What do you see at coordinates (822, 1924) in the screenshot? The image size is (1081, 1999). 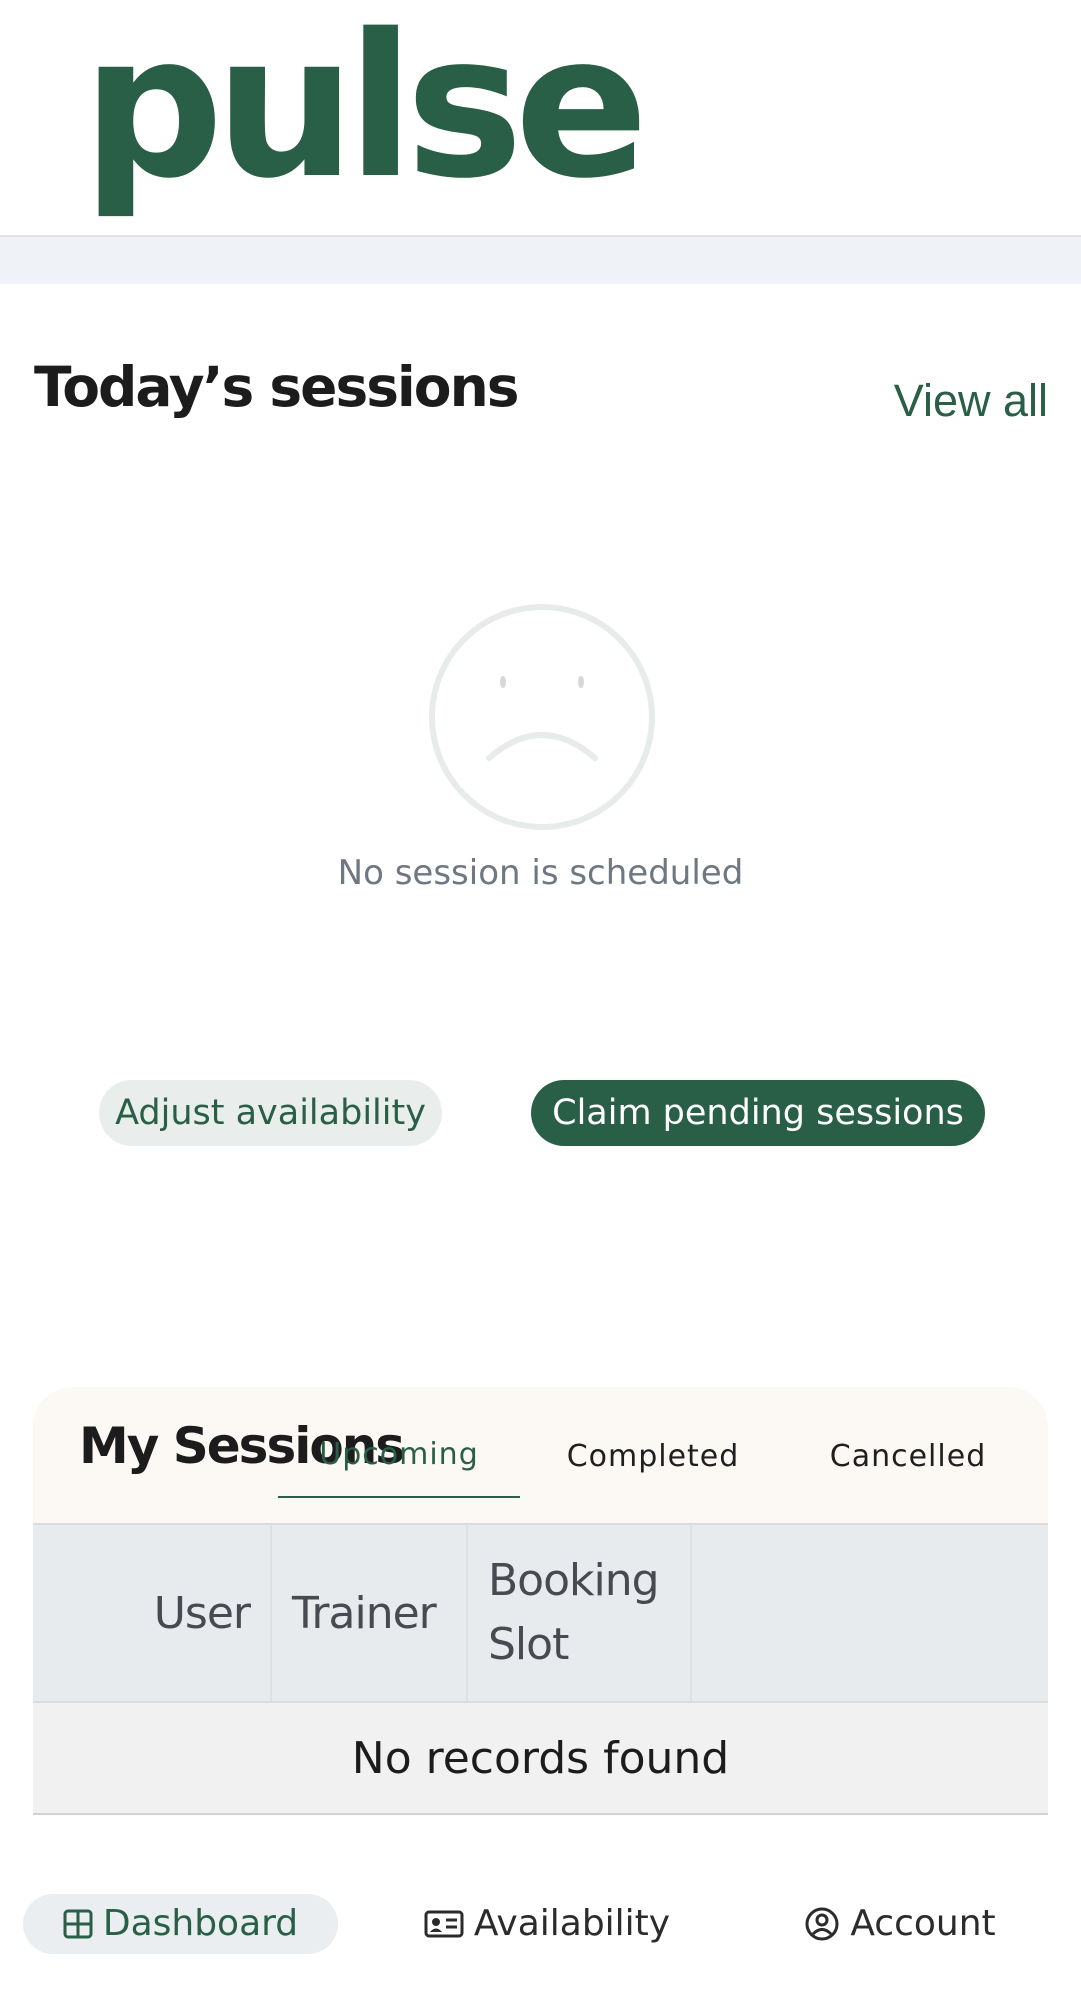 I see `user-circle-icon` at bounding box center [822, 1924].